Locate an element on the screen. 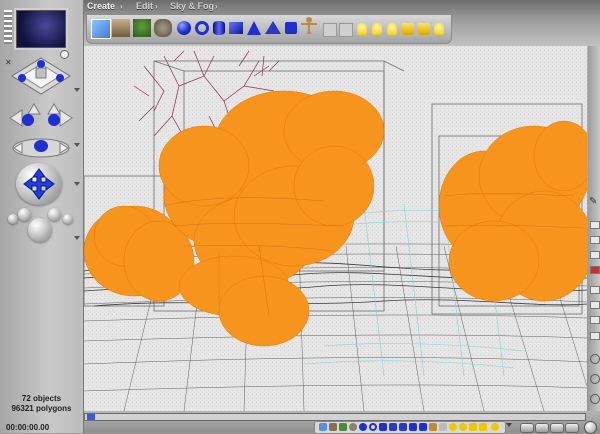 The image size is (600, 434). zoom-sphere is located at coordinates (24, 214).